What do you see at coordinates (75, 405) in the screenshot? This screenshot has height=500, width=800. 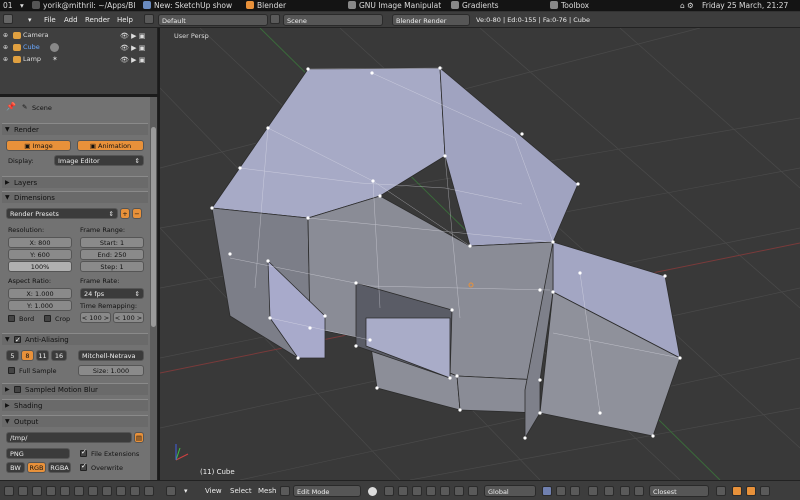 I see `panel-shading-header: ▶ Shading` at bounding box center [75, 405].